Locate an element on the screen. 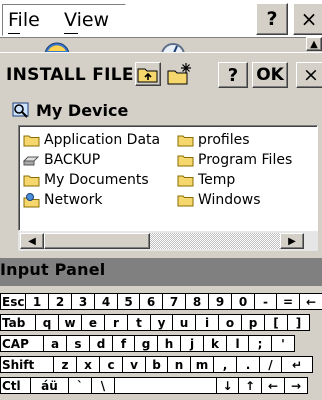  location-breadcrumb: My Device is located at coordinates (70, 110).